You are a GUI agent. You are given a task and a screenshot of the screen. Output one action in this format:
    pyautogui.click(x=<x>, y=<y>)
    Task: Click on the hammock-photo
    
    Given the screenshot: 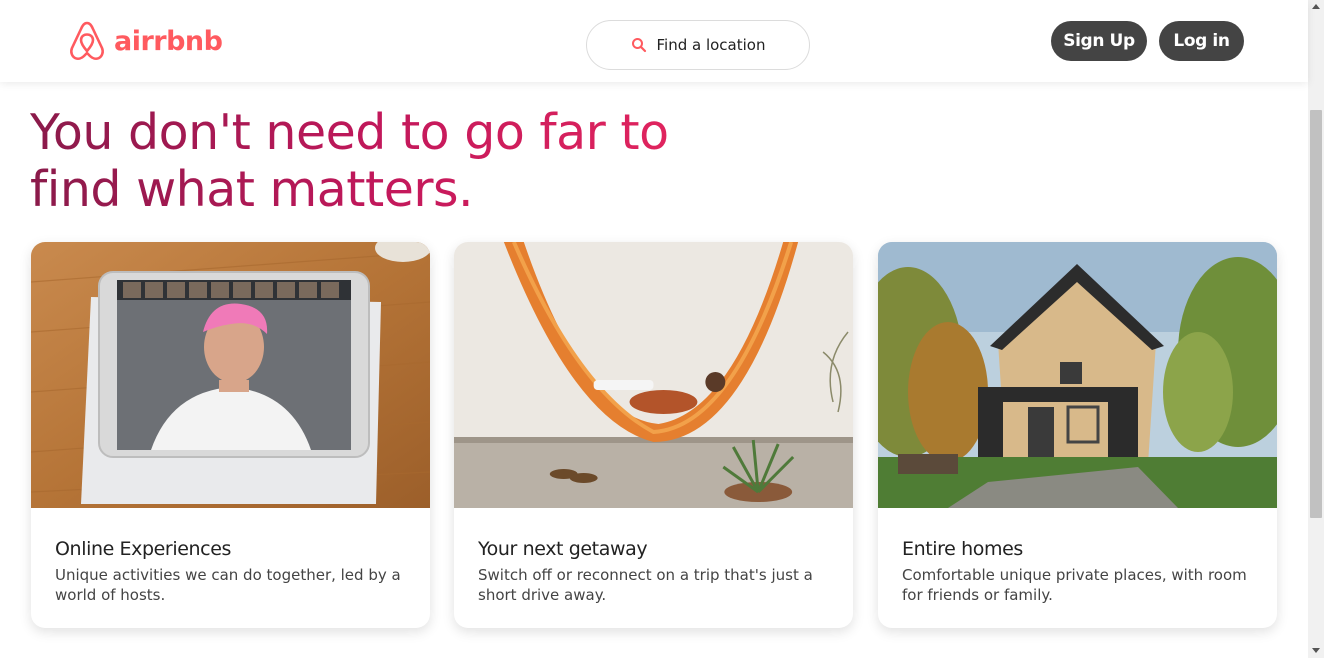 What is the action you would take?
    pyautogui.click(x=653, y=375)
    